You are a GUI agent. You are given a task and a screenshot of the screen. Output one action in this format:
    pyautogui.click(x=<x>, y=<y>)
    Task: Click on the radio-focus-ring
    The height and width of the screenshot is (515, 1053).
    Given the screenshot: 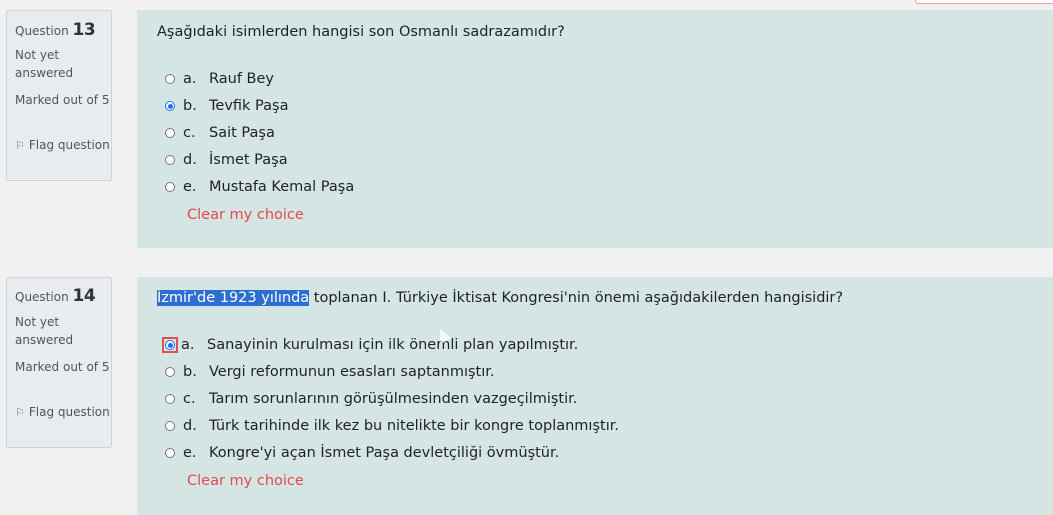 What is the action you would take?
    pyautogui.click(x=170, y=345)
    